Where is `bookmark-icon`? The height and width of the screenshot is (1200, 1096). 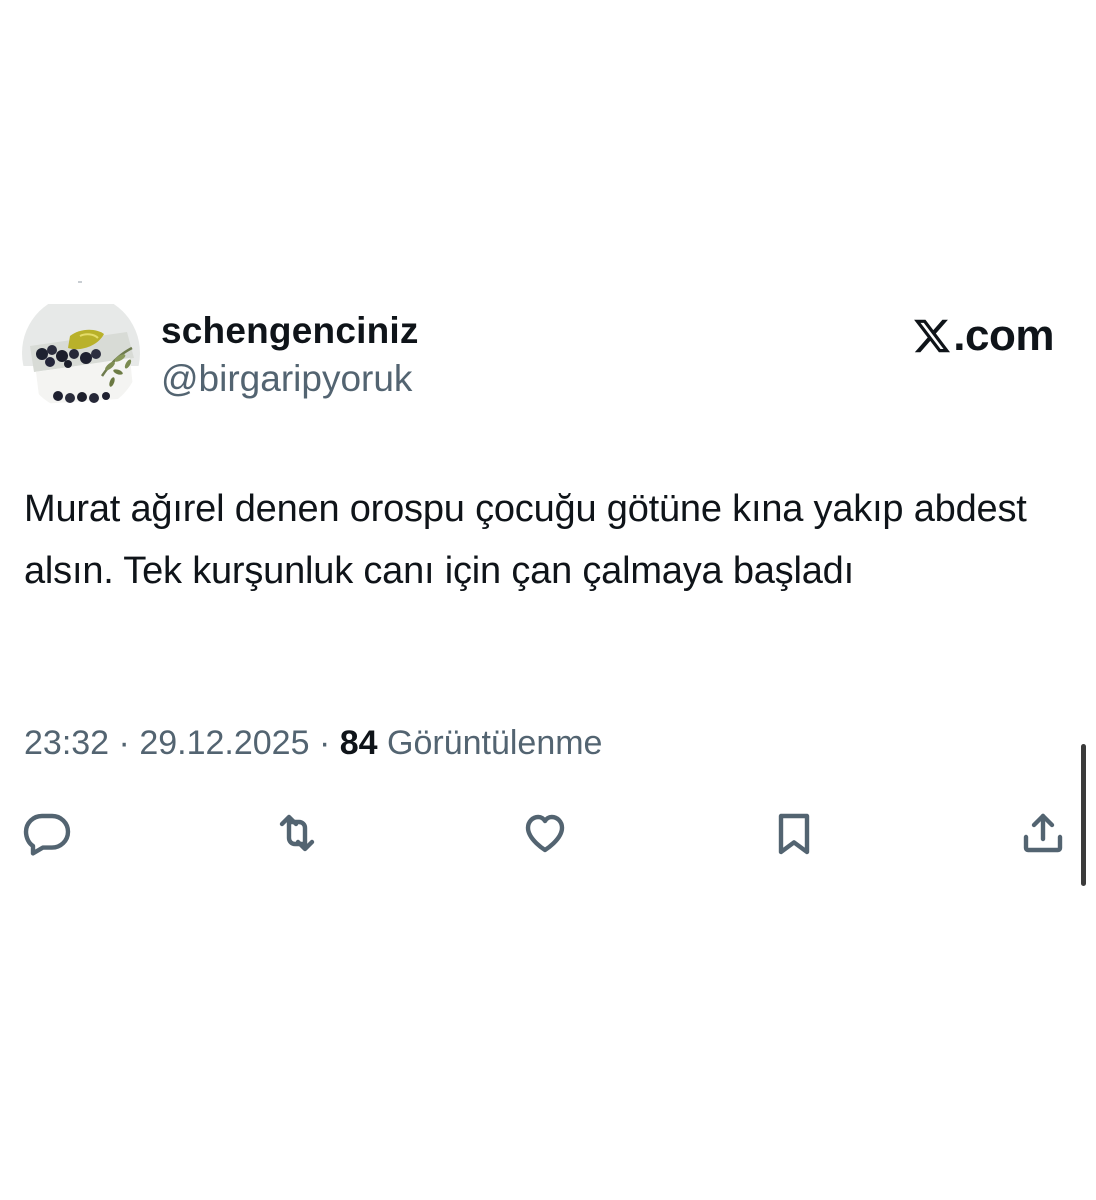 bookmark-icon is located at coordinates (794, 834).